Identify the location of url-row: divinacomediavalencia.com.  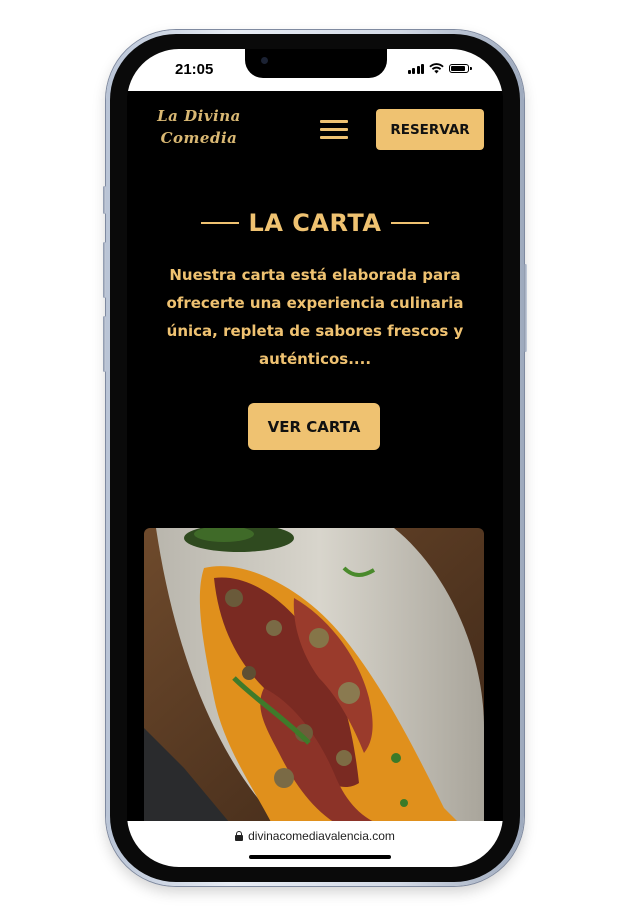
(315, 836).